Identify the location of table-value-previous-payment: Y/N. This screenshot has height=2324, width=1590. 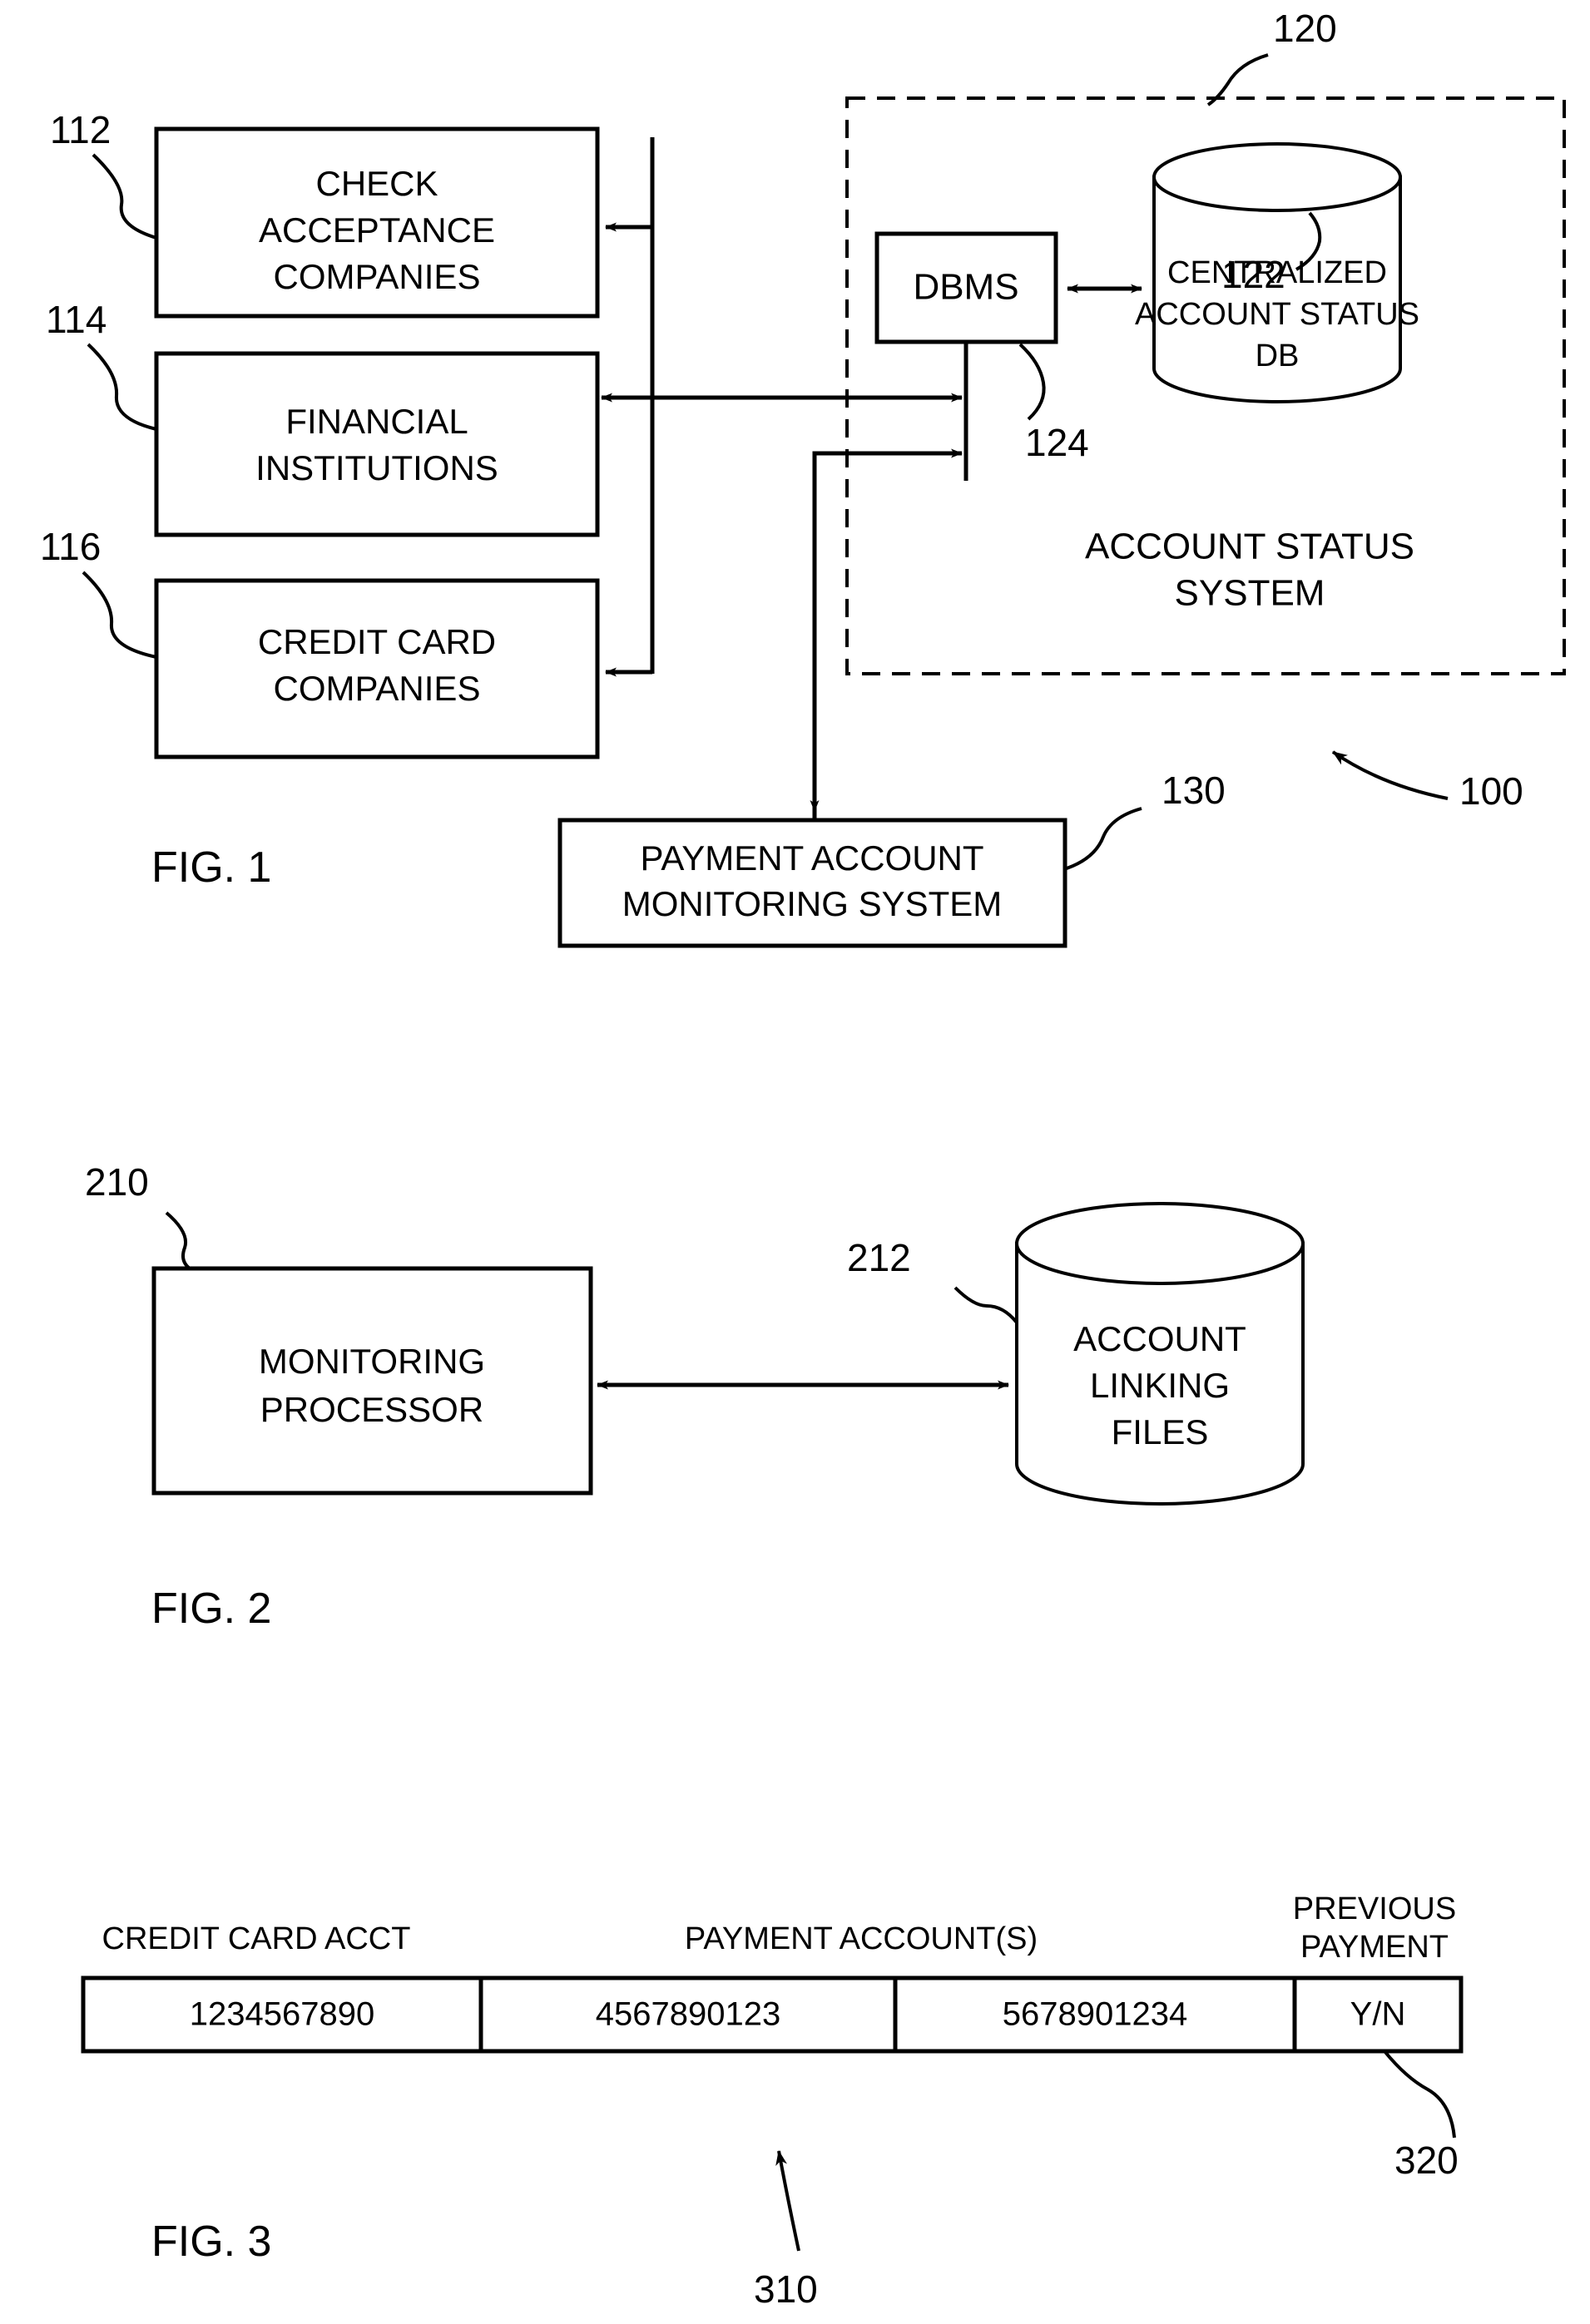
(1378, 2014).